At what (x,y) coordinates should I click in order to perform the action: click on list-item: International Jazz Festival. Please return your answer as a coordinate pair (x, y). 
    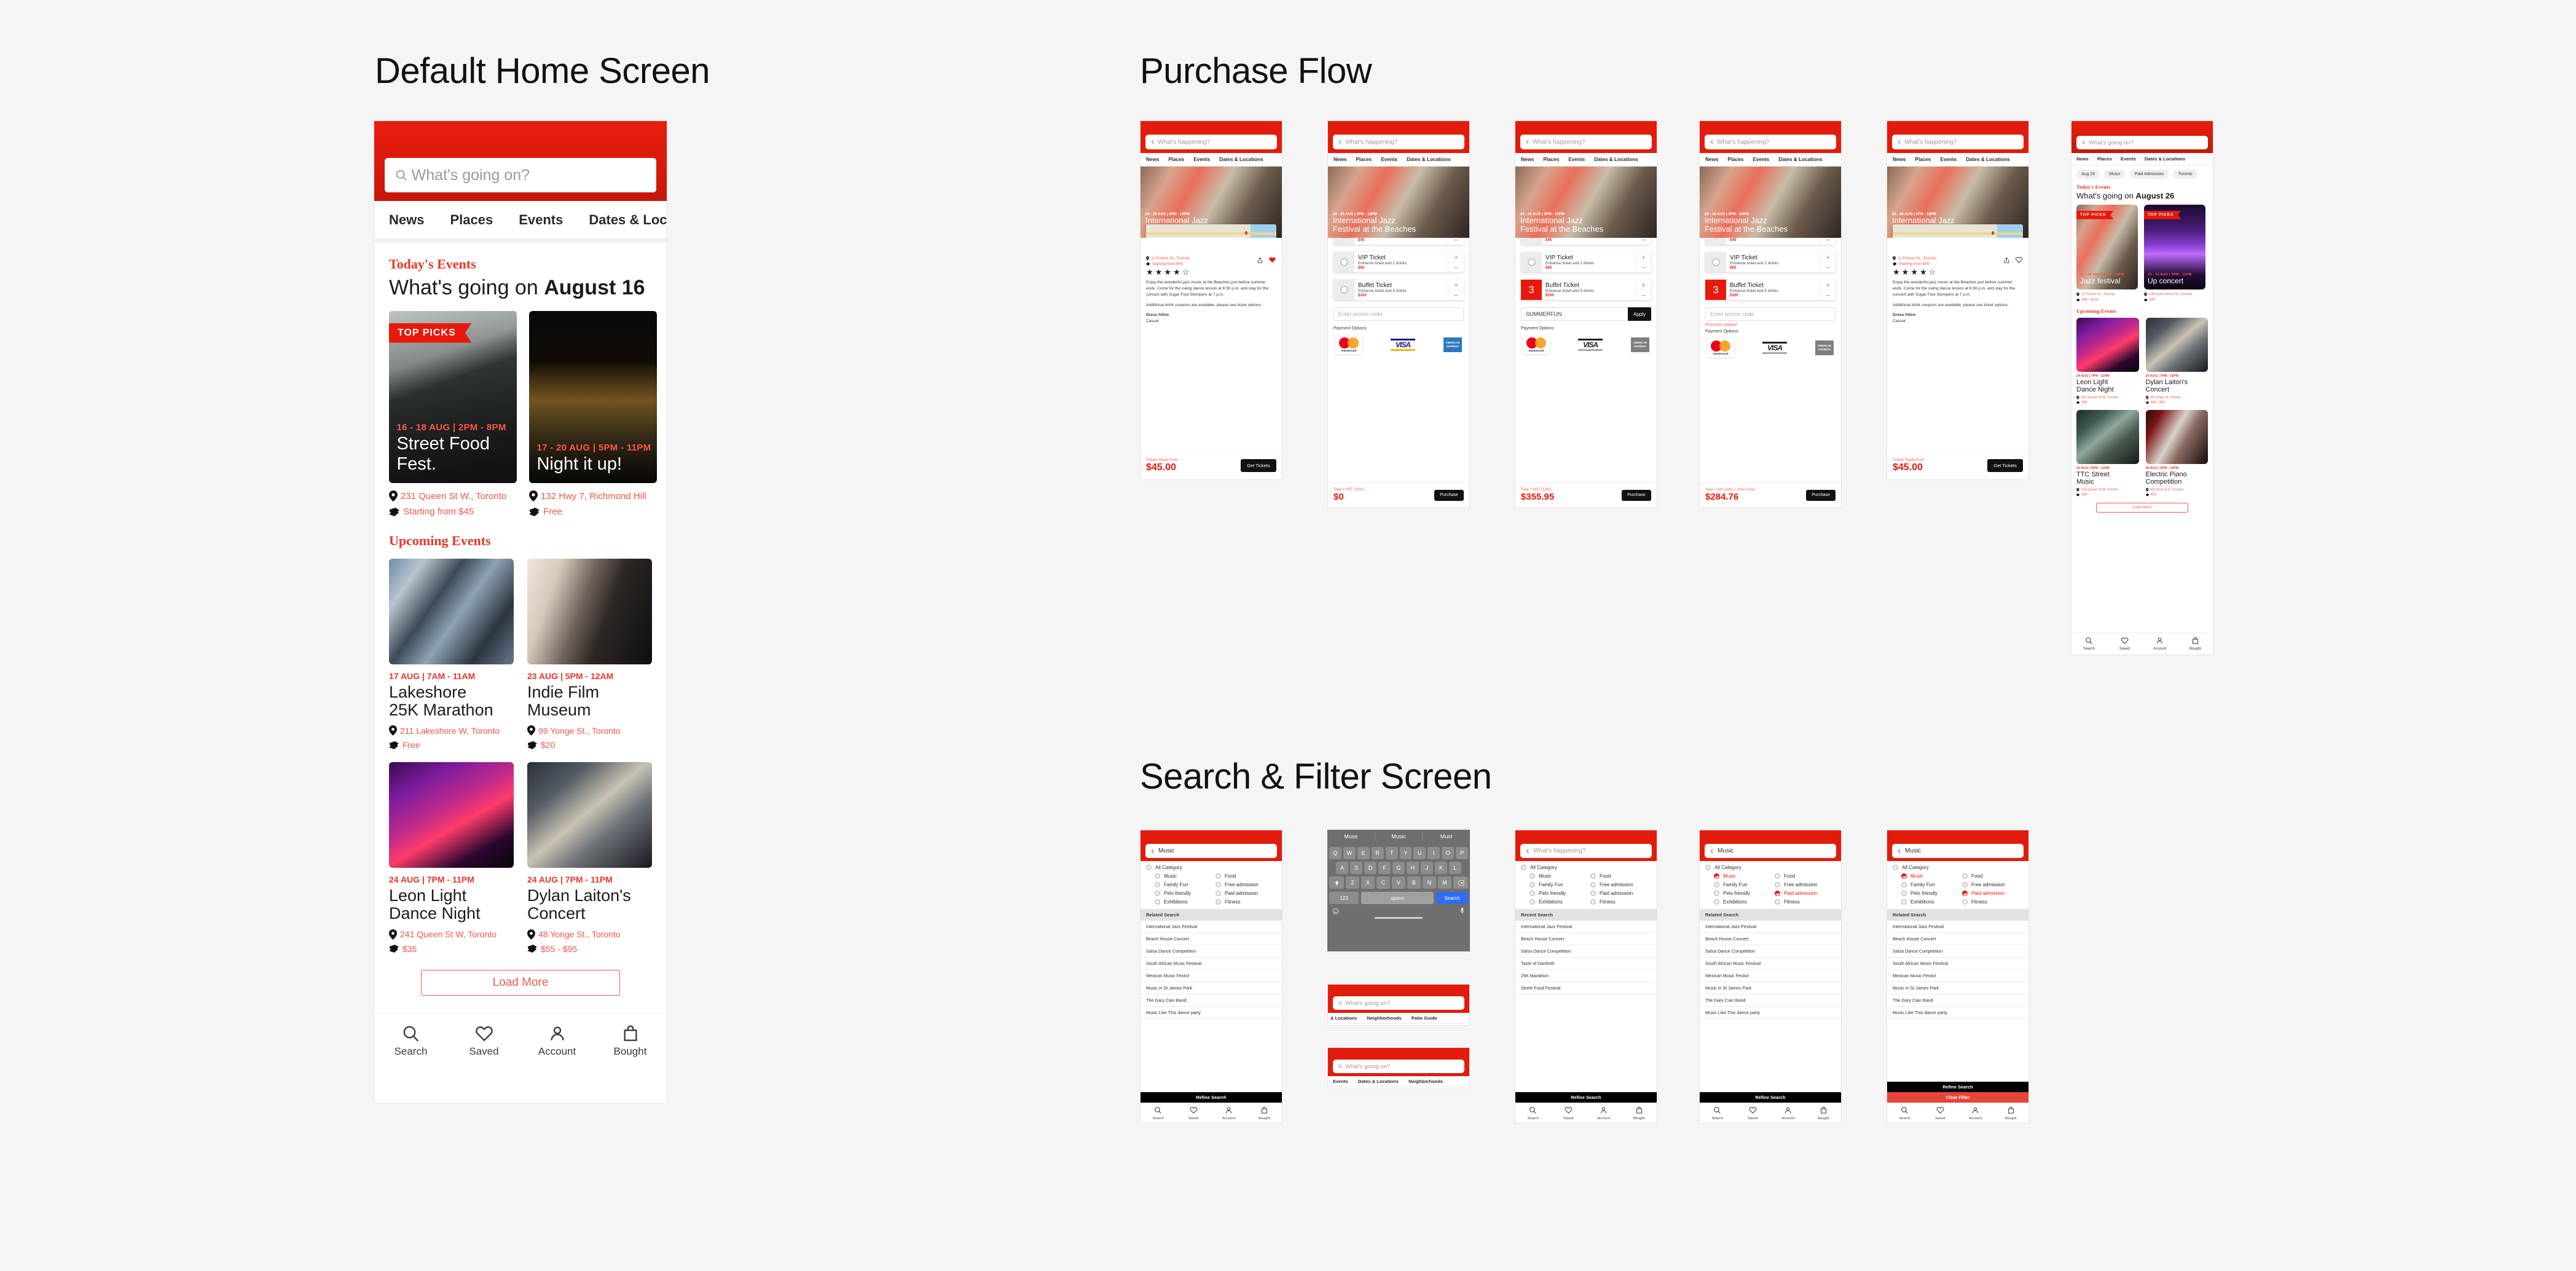
    Looking at the image, I should click on (1586, 927).